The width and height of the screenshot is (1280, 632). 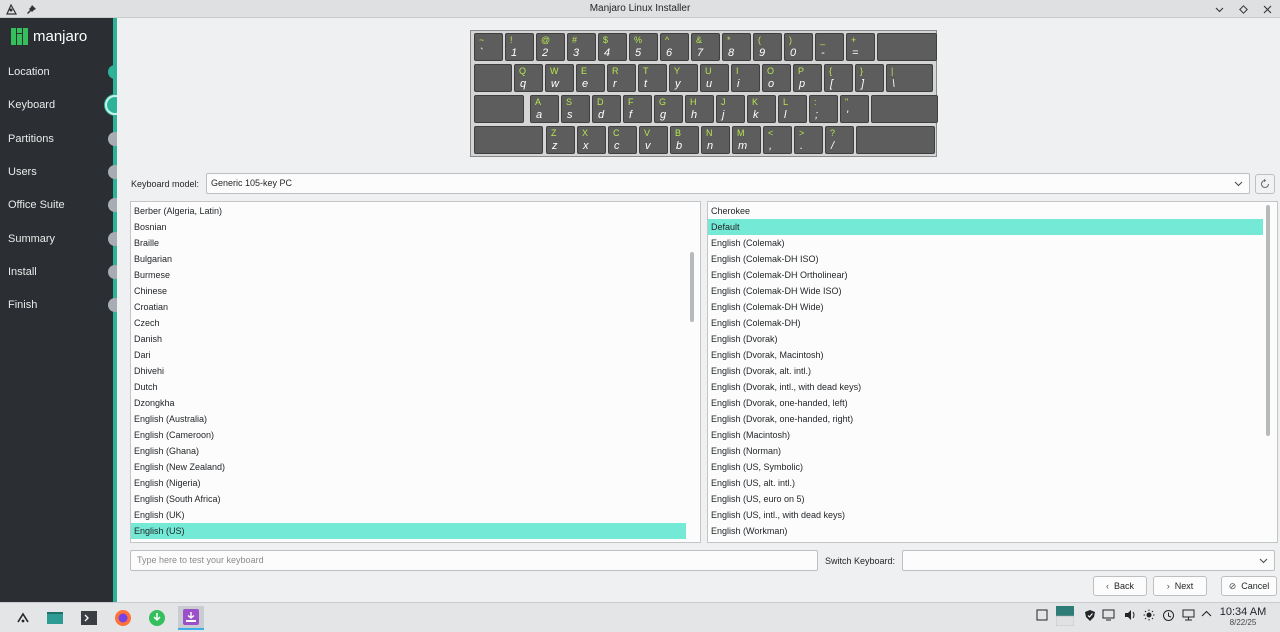 What do you see at coordinates (586, 146) in the screenshot?
I see `key-lower-legend: x` at bounding box center [586, 146].